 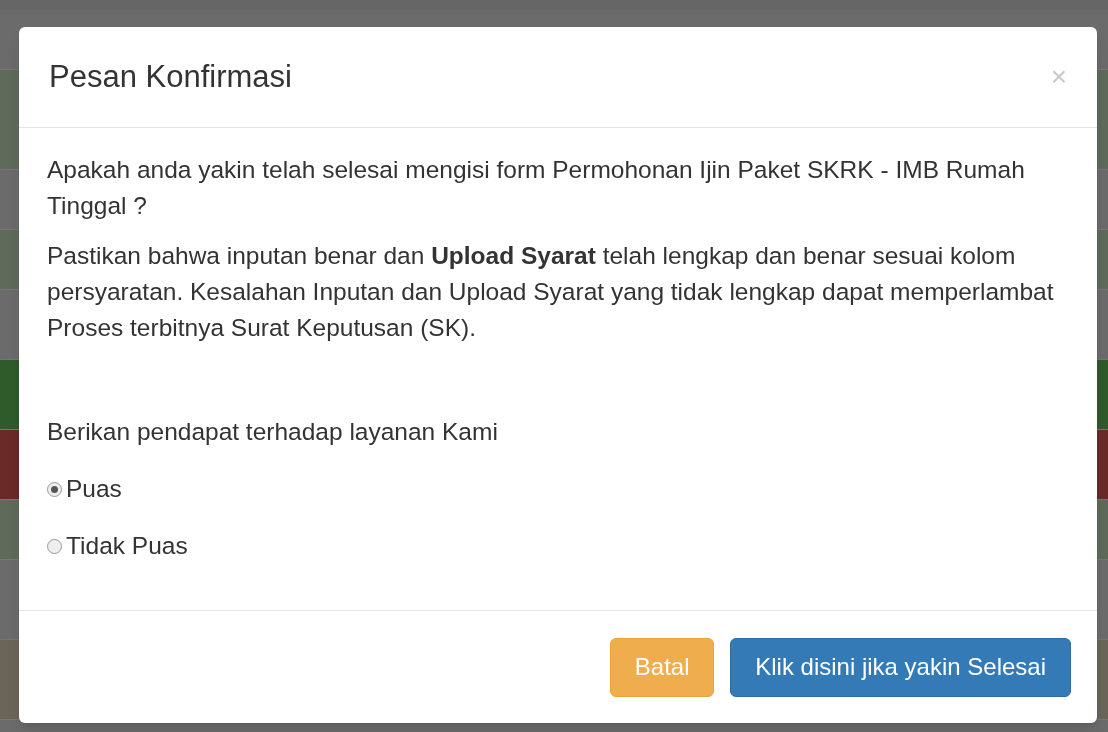 What do you see at coordinates (273, 432) in the screenshot?
I see `feedback-question: Berikan pendapat terhadap layanan Kami` at bounding box center [273, 432].